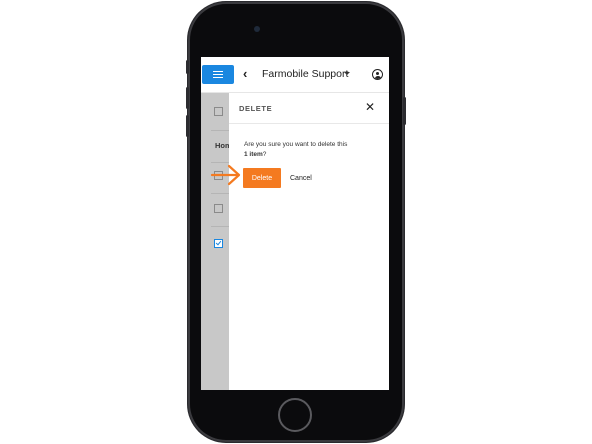  Describe the element at coordinates (264, 154) in the screenshot. I see `message-suffix: ?` at that location.